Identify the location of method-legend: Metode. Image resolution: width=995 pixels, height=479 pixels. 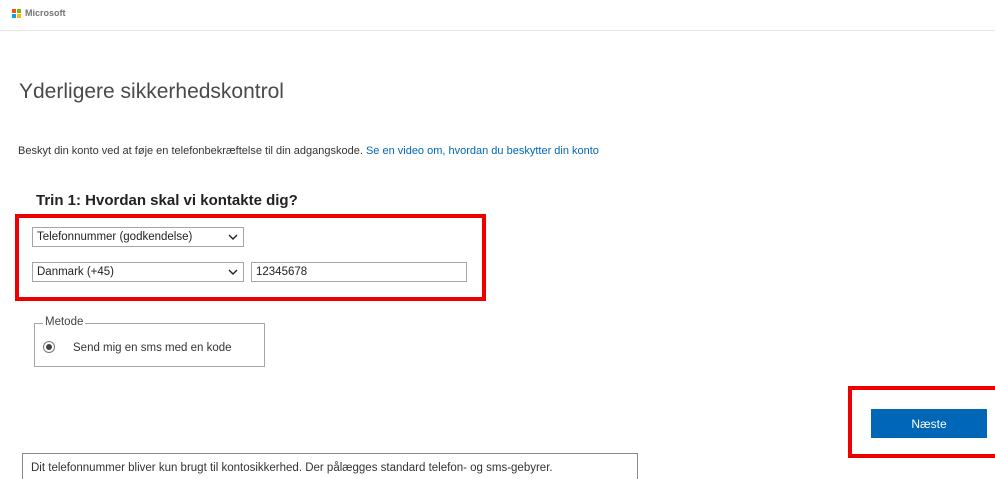
(64, 322).